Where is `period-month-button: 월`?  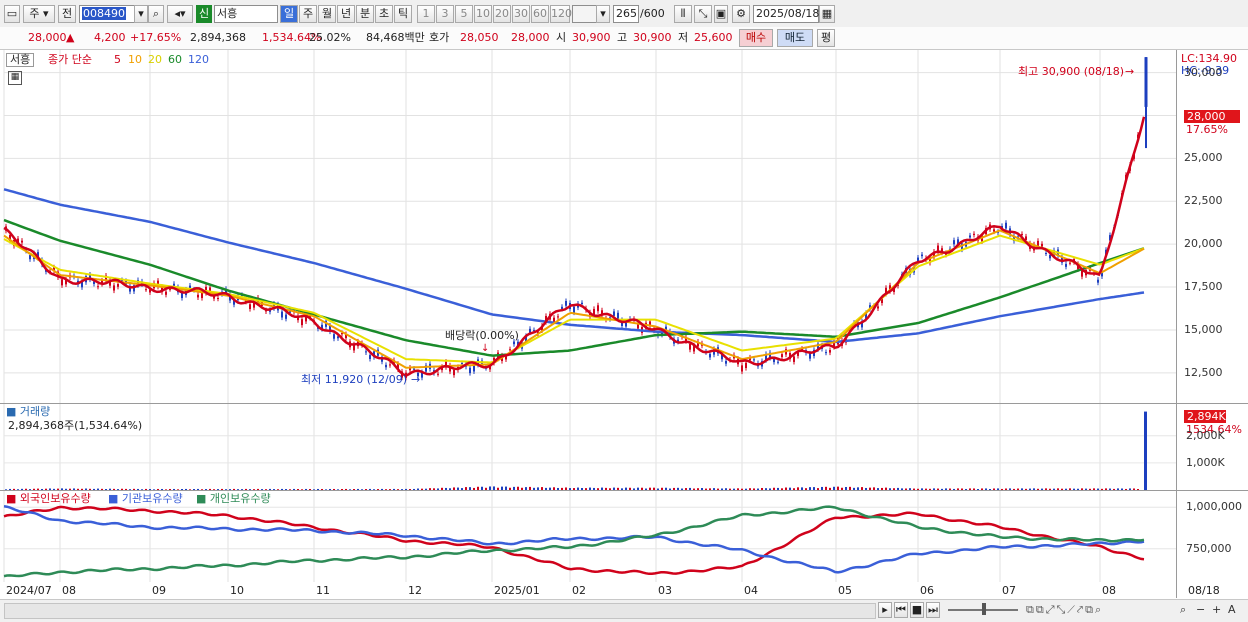
period-month-button: 월 is located at coordinates (327, 14).